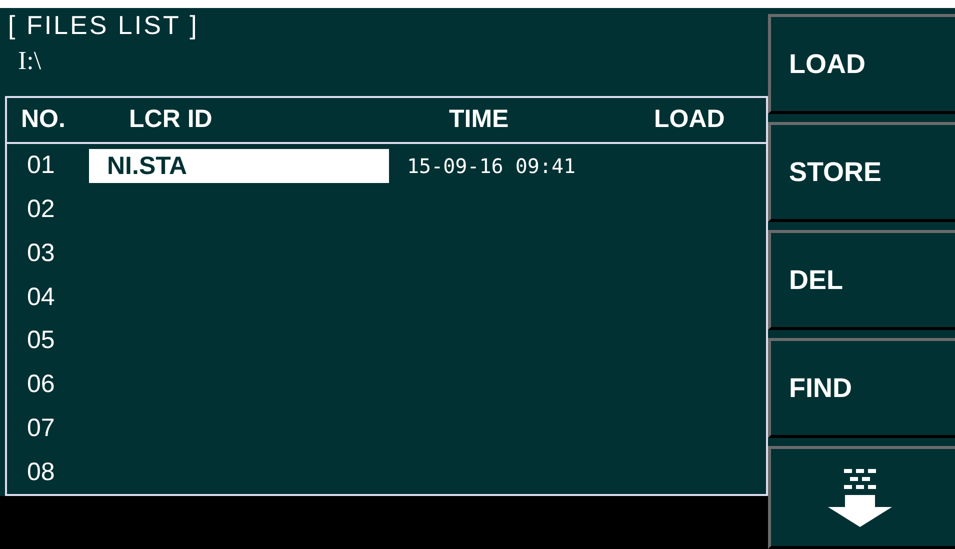 This screenshot has width=955, height=549. I want to click on row-number: 03, so click(41, 253).